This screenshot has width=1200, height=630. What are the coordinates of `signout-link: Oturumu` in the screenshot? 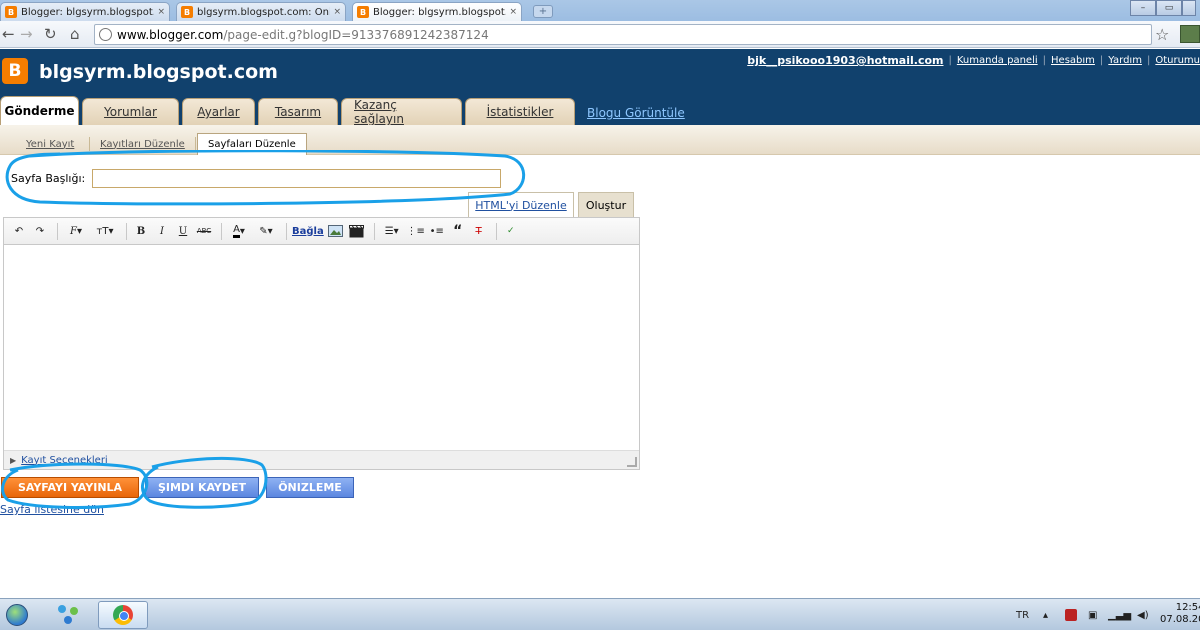 It's located at (1177, 60).